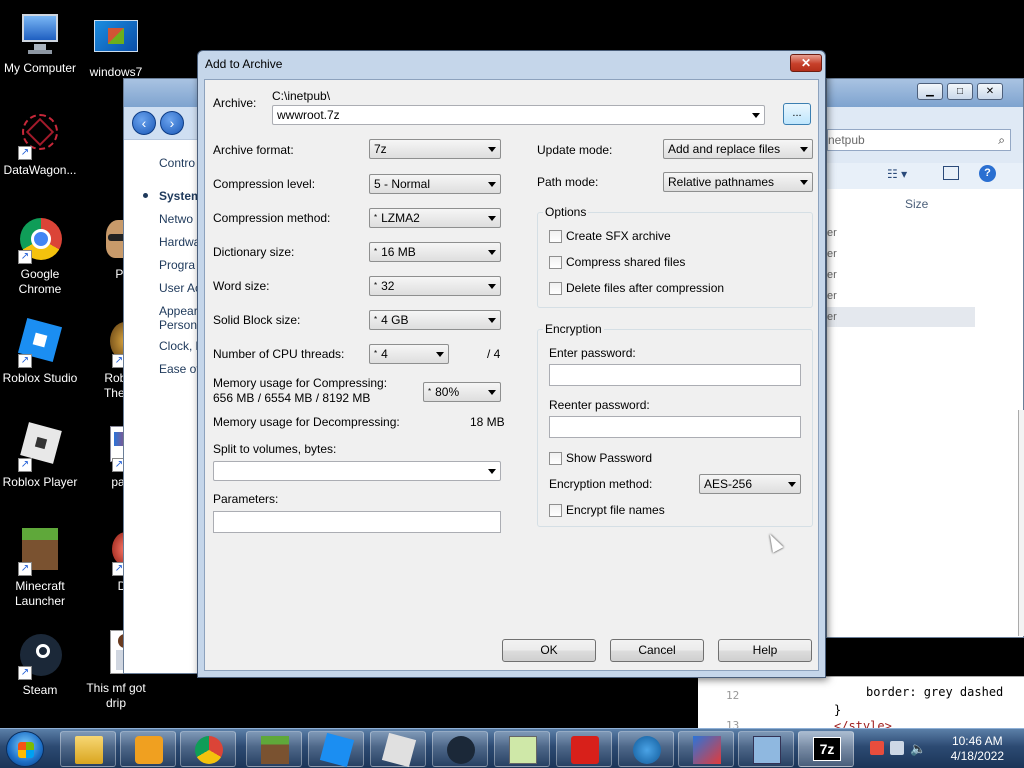  Describe the element at coordinates (675, 375) in the screenshot. I see `enter-password-input` at that location.